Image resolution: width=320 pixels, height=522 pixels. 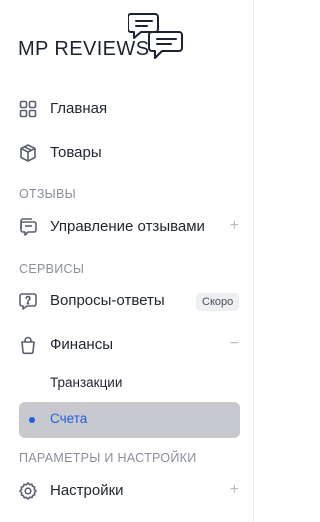 What do you see at coordinates (234, 344) in the screenshot?
I see `collapse-icon: −` at bounding box center [234, 344].